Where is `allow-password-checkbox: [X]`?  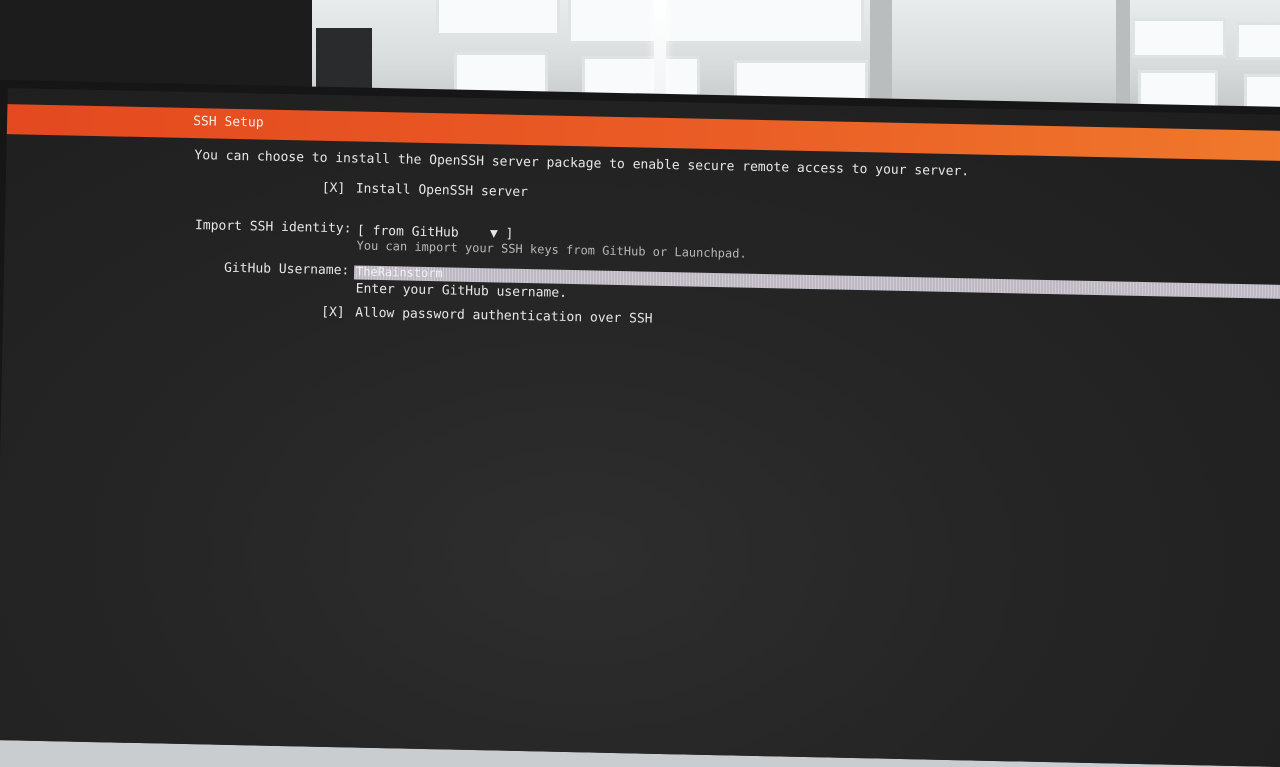 allow-password-checkbox: [X] is located at coordinates (333, 312).